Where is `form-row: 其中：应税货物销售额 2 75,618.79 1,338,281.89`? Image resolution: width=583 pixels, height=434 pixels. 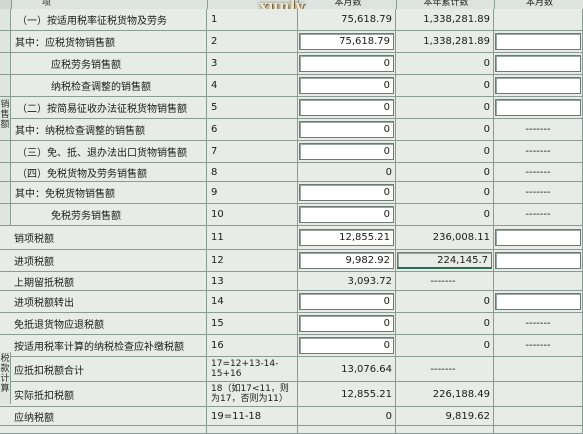 form-row: 其中：应税货物销售额 2 75,618.79 1,338,281.89 is located at coordinates (291, 42).